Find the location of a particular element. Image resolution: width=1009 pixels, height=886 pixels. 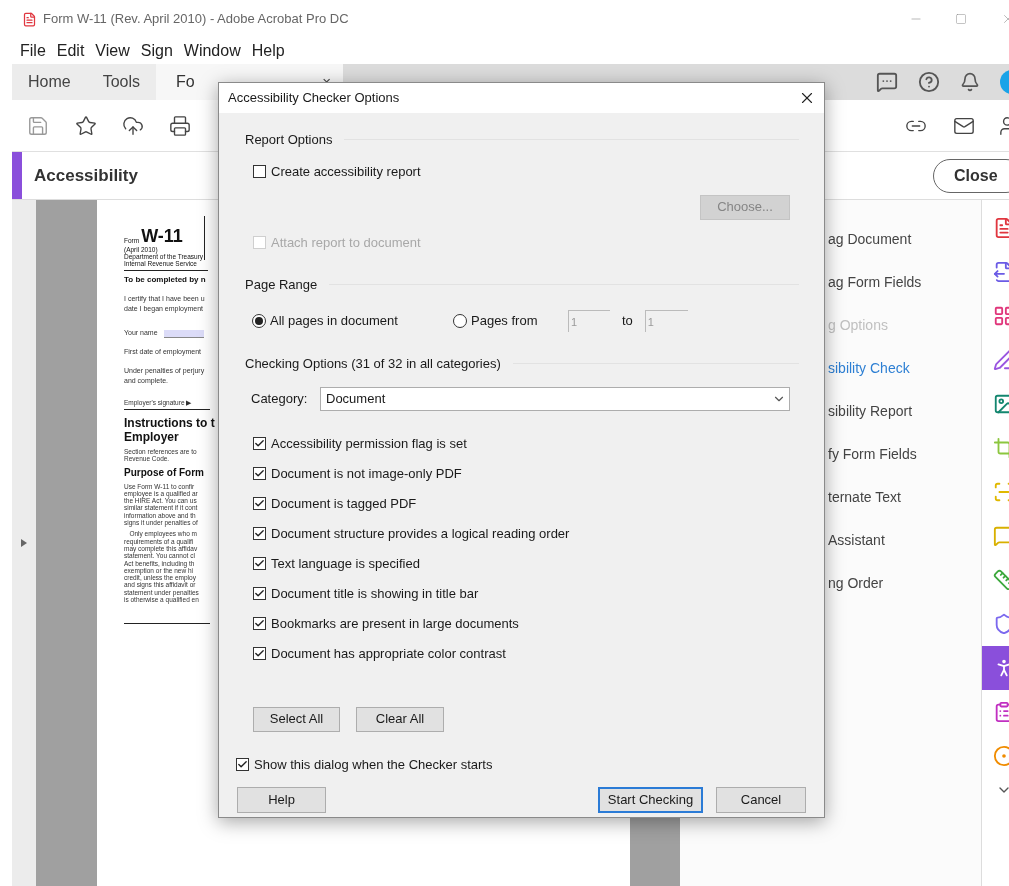

document-text: To be completed by n is located at coordinates (165, 280).